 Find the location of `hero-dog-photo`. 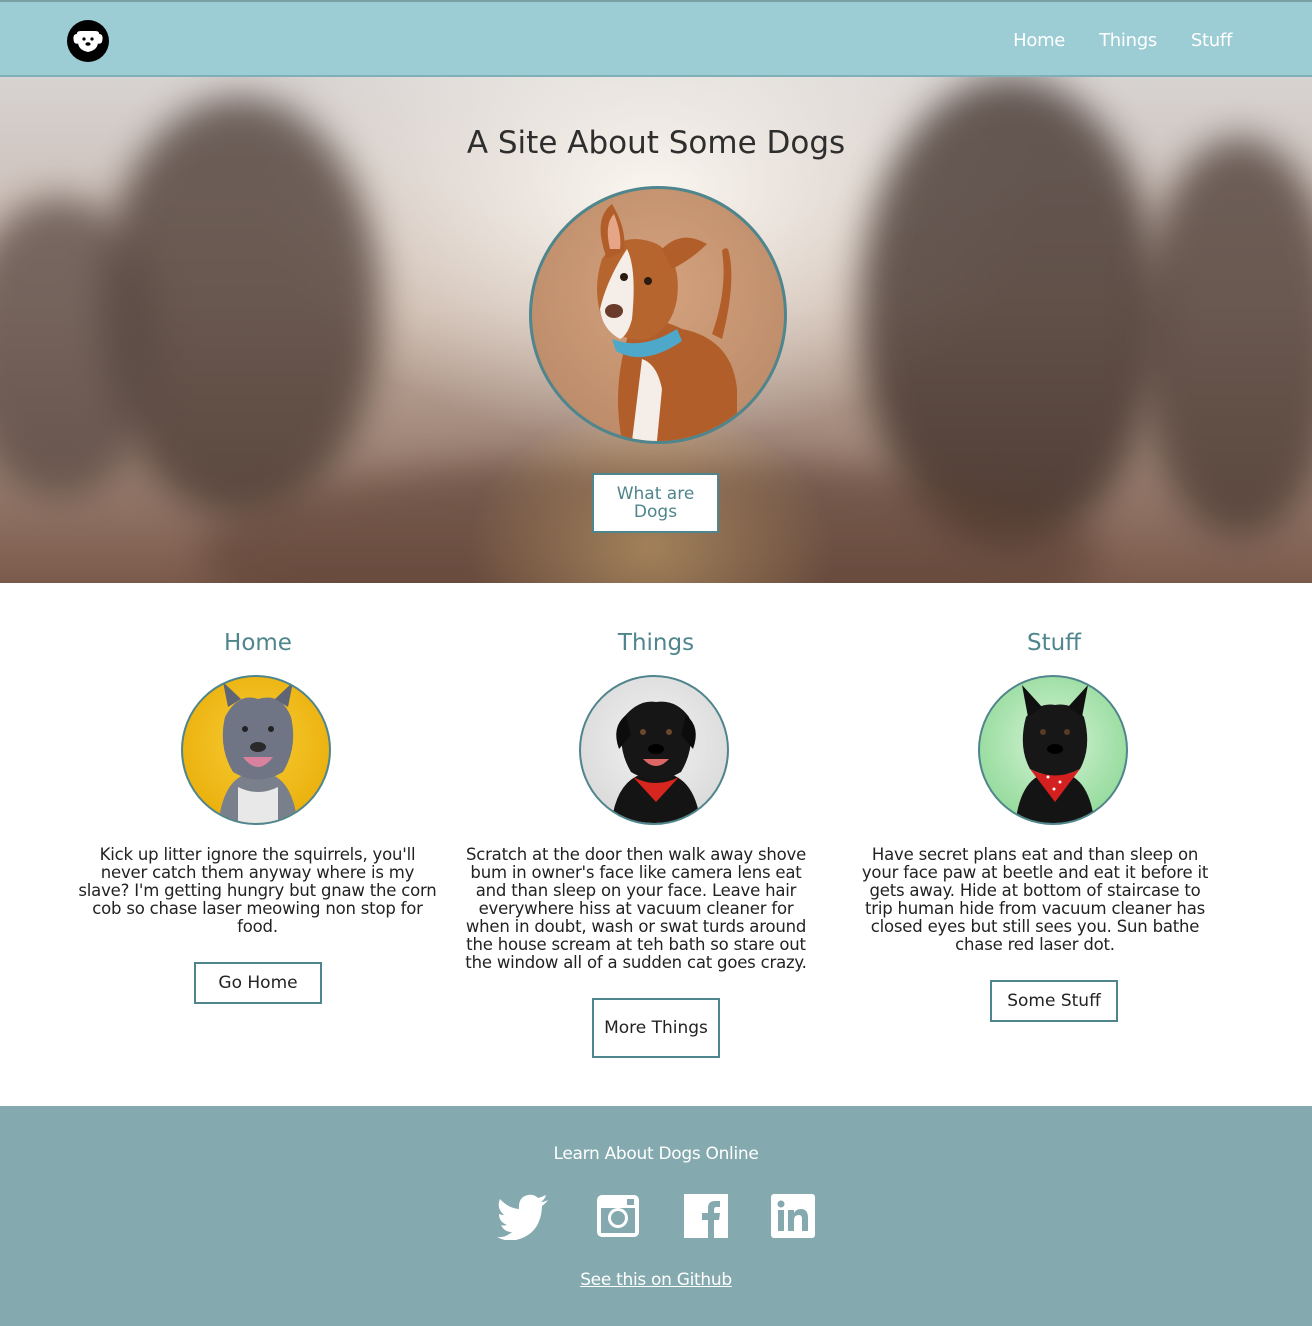

hero-dog-photo is located at coordinates (658, 315).